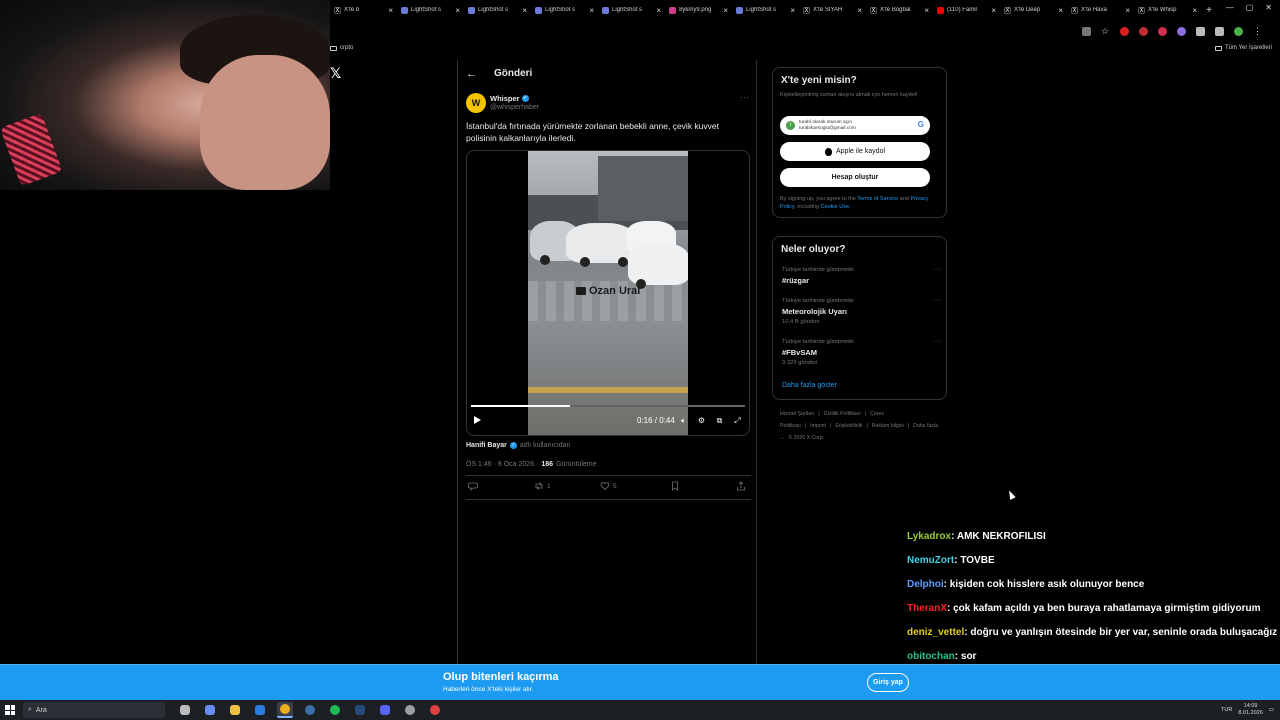  What do you see at coordinates (1124, 31) in the screenshot?
I see `extension-red-icon` at bounding box center [1124, 31].